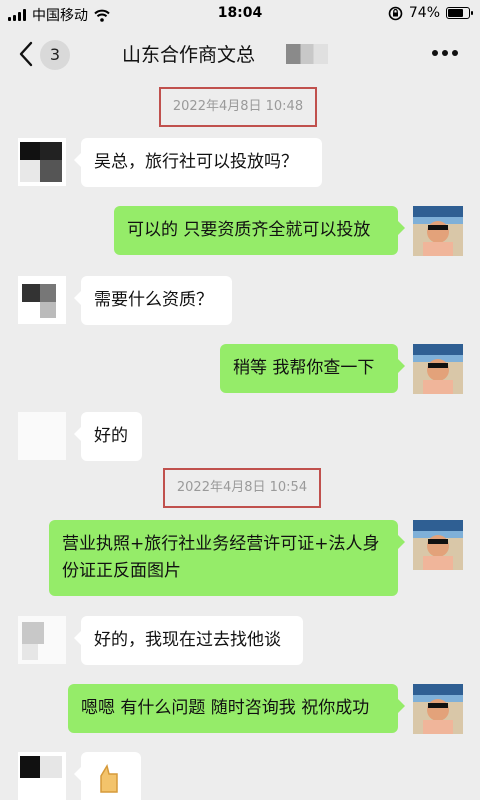  I want to click on battery-percent: 74%, so click(424, 13).